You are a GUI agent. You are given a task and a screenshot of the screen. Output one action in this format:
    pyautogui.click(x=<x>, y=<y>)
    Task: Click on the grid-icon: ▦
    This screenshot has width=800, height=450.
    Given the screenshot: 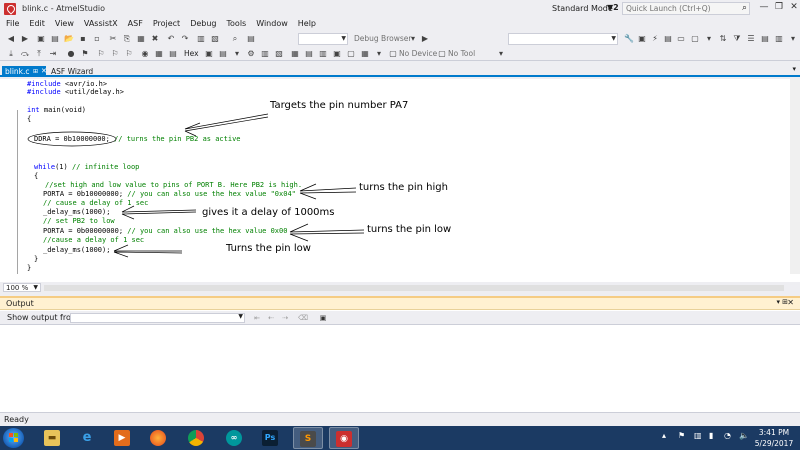 What is the action you would take?
    pyautogui.click(x=295, y=54)
    